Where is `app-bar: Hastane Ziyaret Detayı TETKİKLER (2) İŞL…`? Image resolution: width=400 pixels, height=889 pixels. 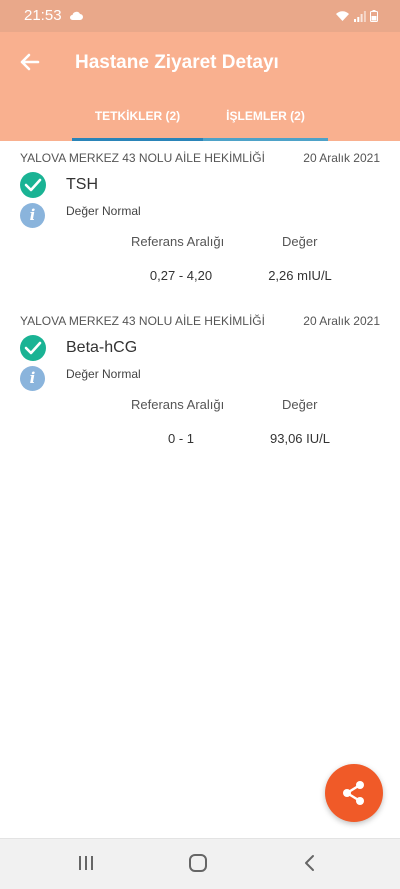
app-bar: Hastane Ziyaret Detayı TETKİKLER (2) İŞL… is located at coordinates (200, 86).